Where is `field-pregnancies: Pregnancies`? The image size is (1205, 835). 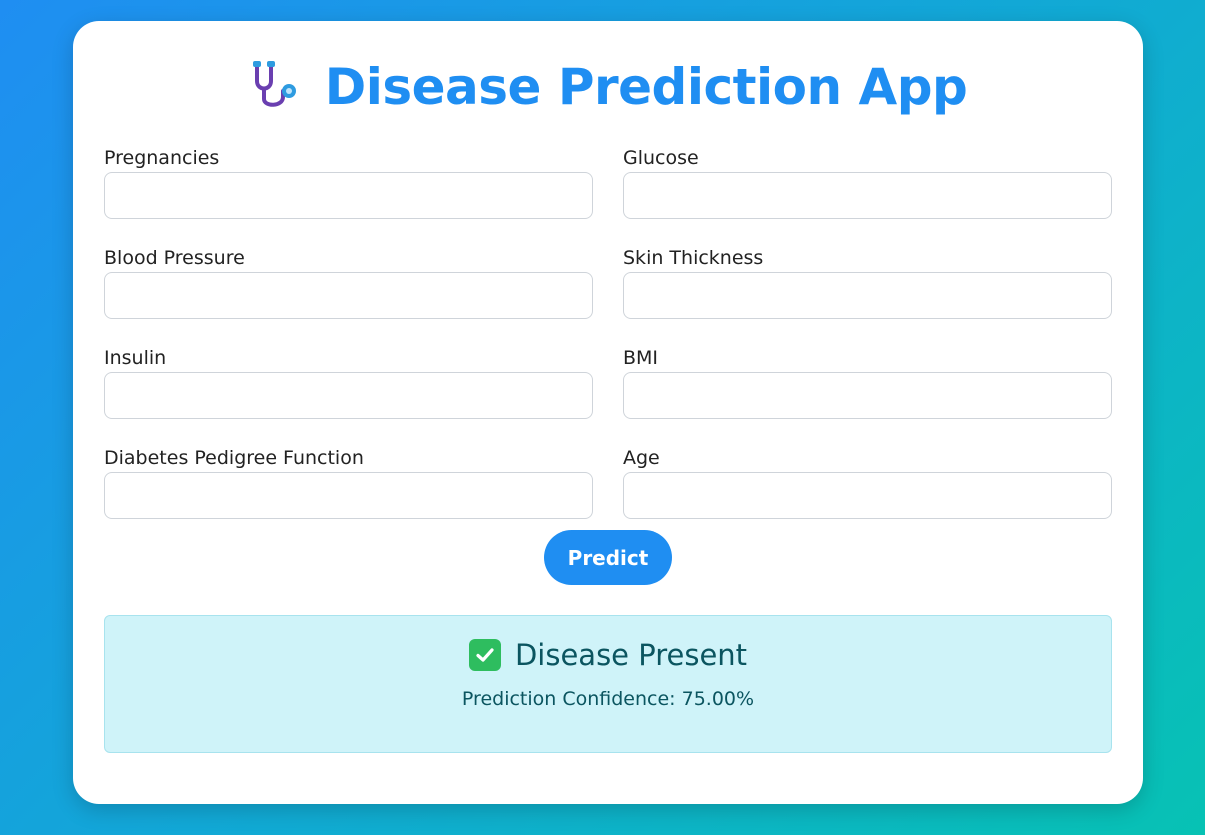 field-pregnancies: Pregnancies is located at coordinates (348, 183).